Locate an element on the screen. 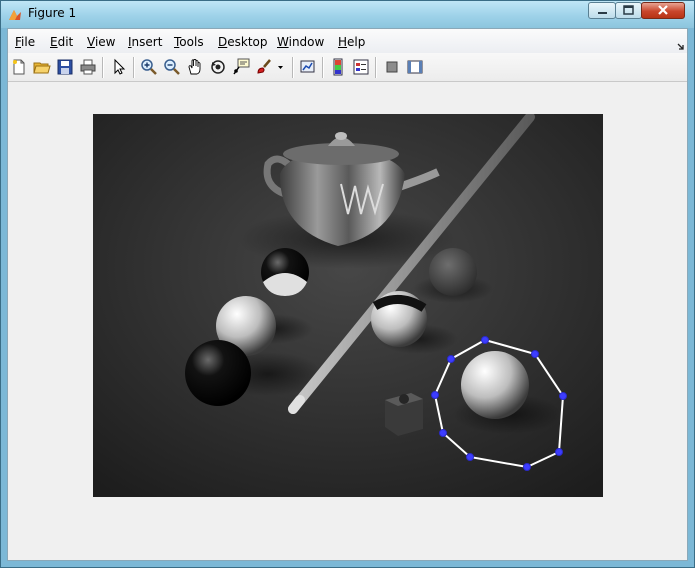 This screenshot has height=568, width=695. print-icon is located at coordinates (88, 67).